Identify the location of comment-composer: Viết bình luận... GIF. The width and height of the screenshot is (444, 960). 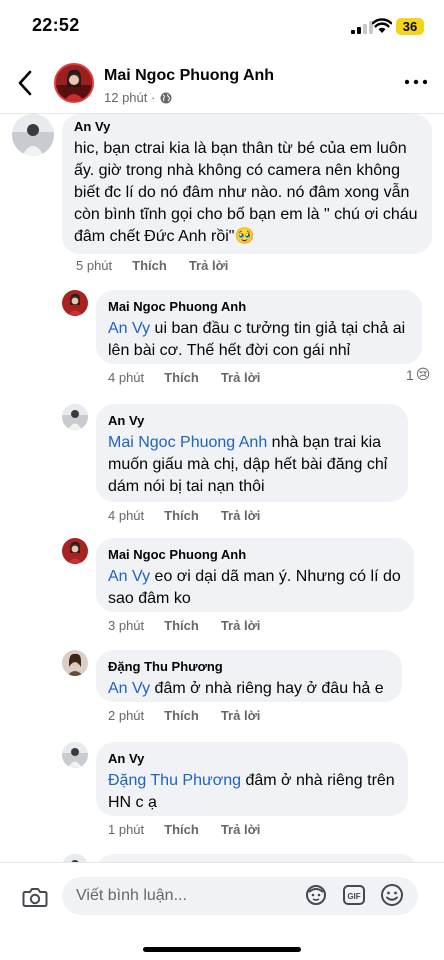
(222, 911).